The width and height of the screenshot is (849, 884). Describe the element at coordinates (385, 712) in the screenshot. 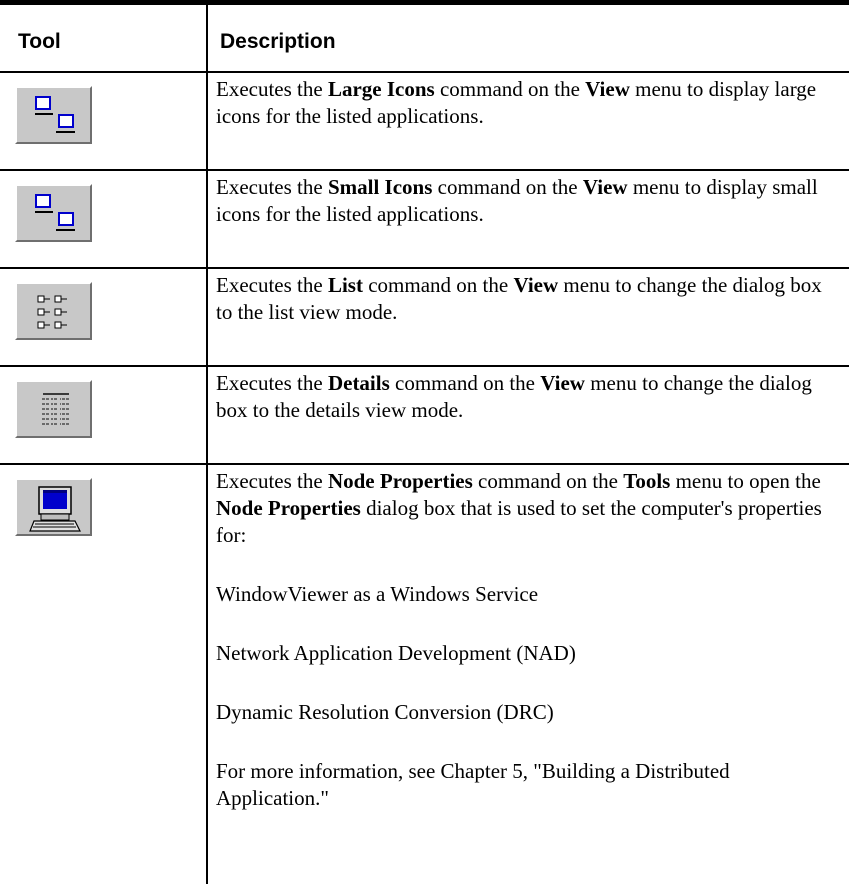

I see `list-item: Dynamic Resolution Conversion (DRC)` at that location.